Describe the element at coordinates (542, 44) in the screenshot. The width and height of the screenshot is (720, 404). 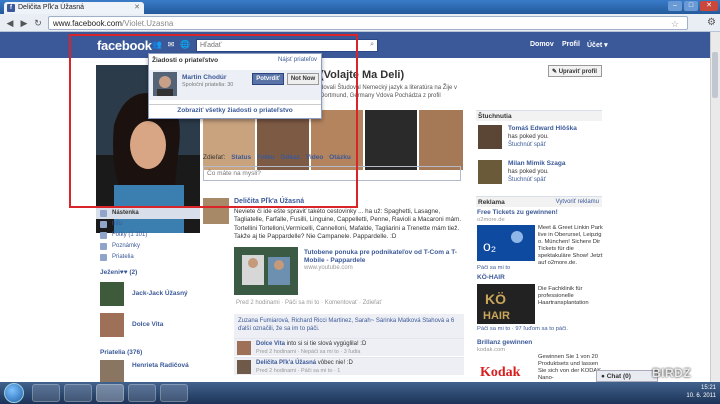
I see `home-link: Domov` at that location.